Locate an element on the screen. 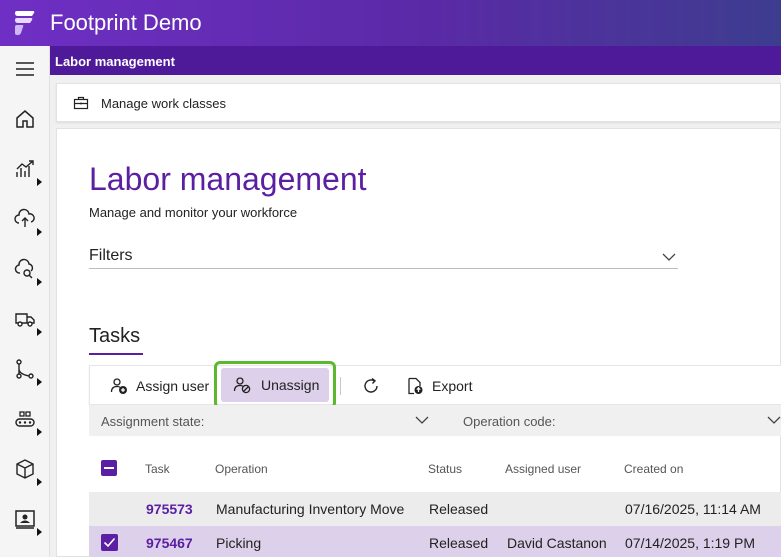 The width and height of the screenshot is (781, 557). cloud-search-icon is located at coordinates (24, 268).